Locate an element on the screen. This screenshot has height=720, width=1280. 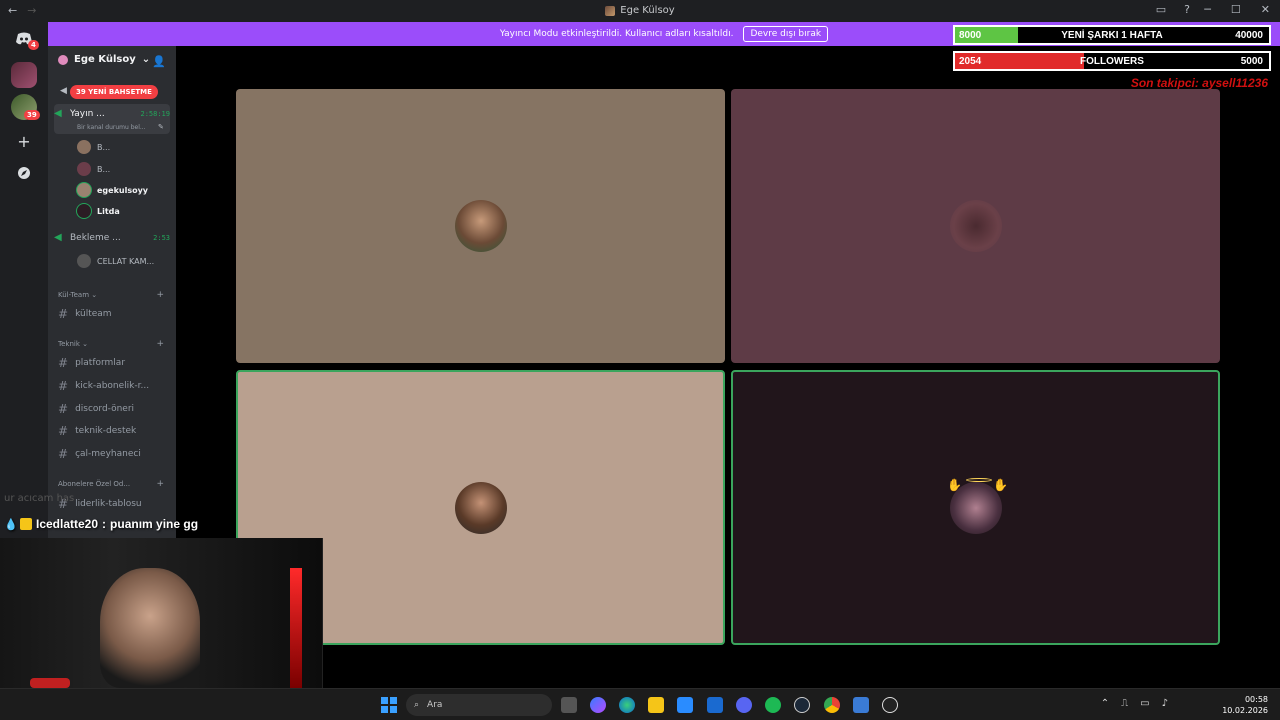
chevron-down-icon: ⌄ is located at coordinates (146, 59).